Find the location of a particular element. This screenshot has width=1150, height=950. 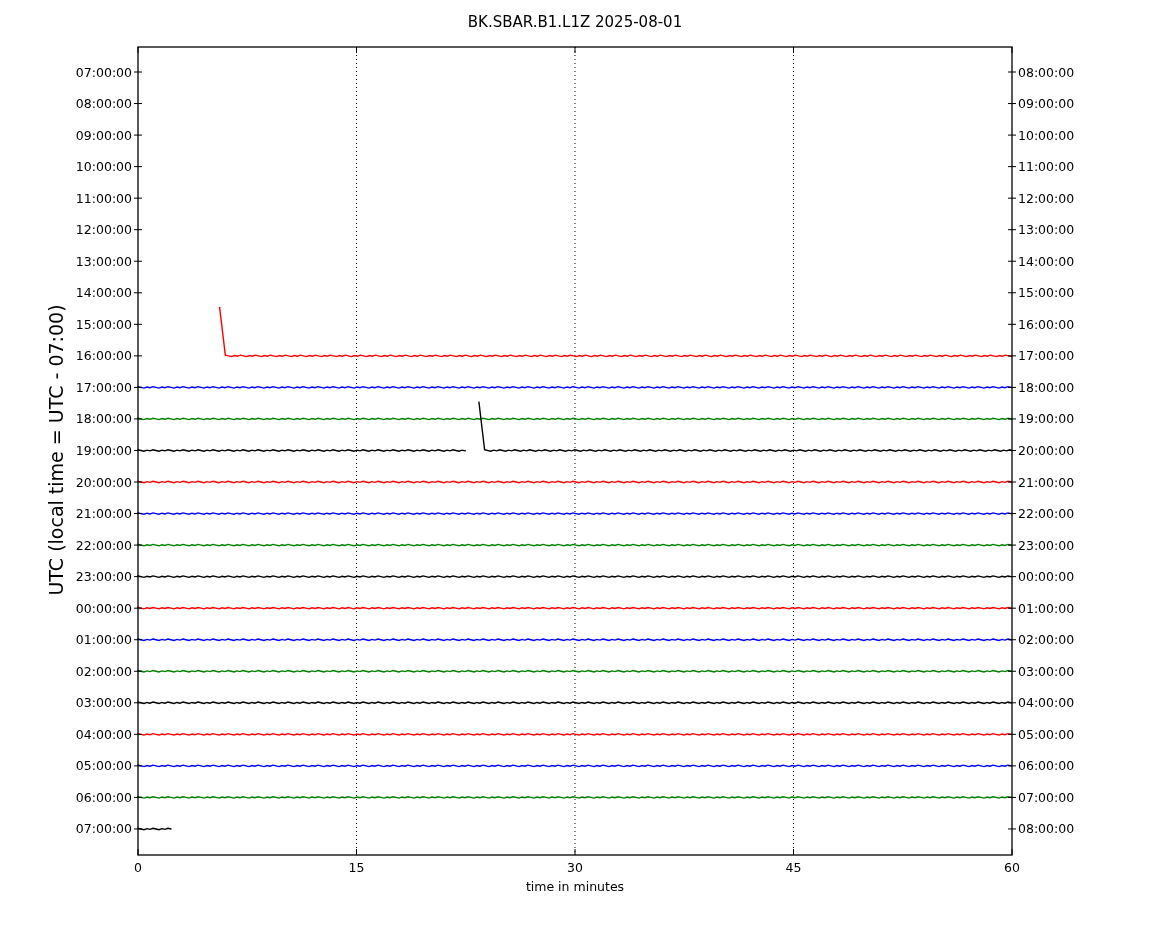

chart-title: BK.SBAR.B1.L1Z 2025-08-01 is located at coordinates (575, 22).